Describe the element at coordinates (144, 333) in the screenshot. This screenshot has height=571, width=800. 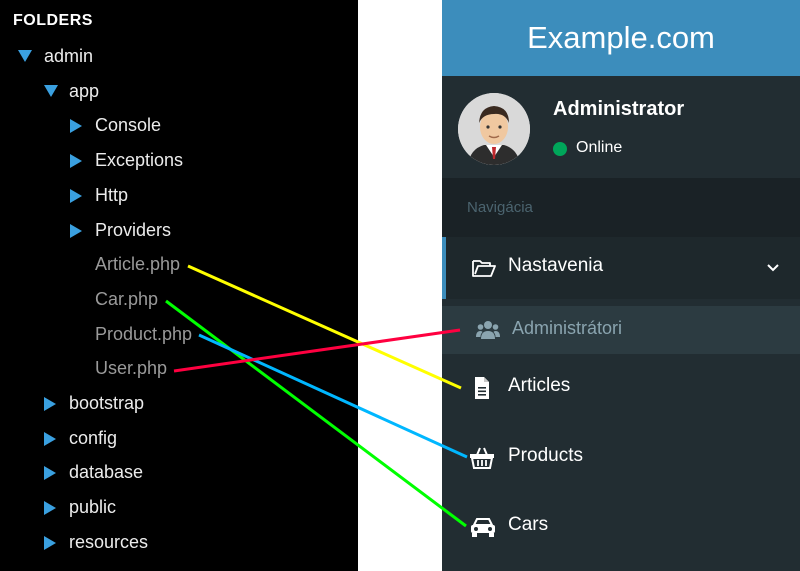
I see `tree-node-label: Product.php` at that location.